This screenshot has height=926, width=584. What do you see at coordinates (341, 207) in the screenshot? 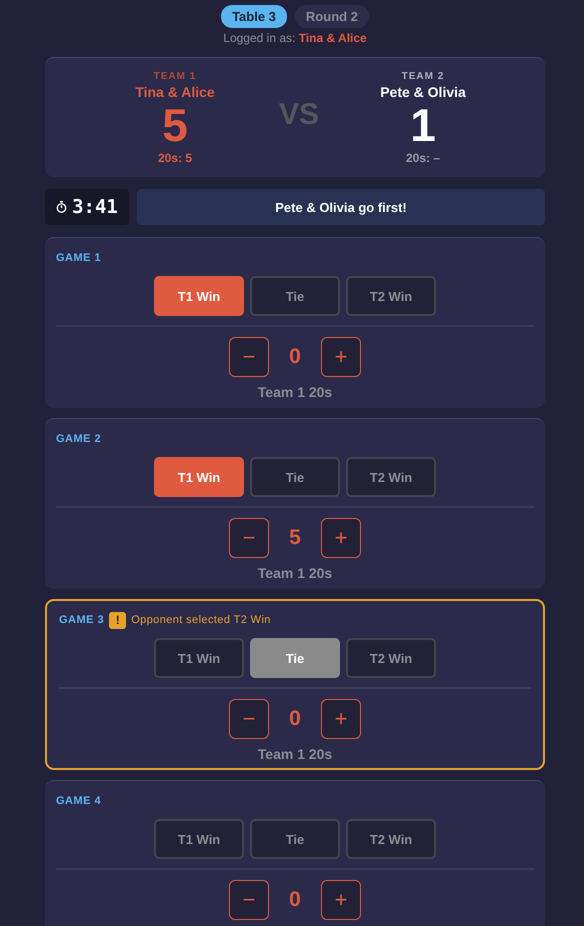
I see `turn-banner: Pete & Olivia go first!` at bounding box center [341, 207].